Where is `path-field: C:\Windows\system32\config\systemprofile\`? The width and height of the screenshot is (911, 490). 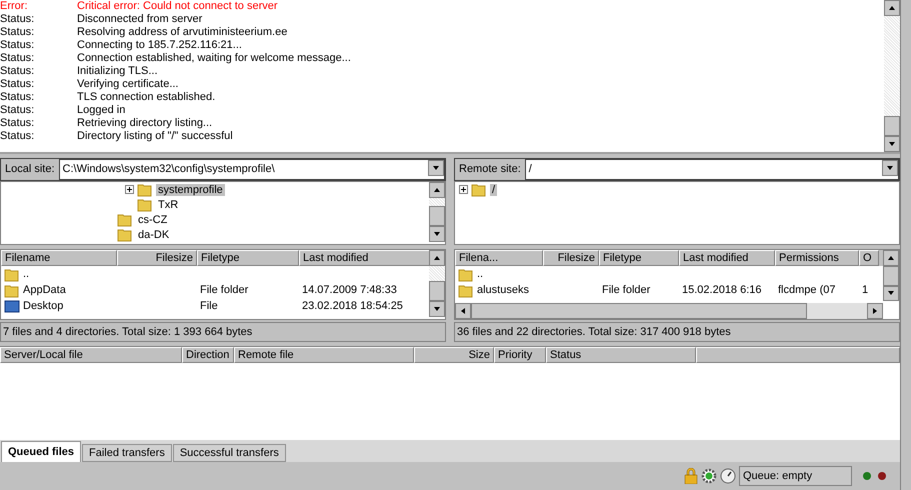
path-field: C:\Windows\system32\config\systemprofile\ is located at coordinates (251, 169).